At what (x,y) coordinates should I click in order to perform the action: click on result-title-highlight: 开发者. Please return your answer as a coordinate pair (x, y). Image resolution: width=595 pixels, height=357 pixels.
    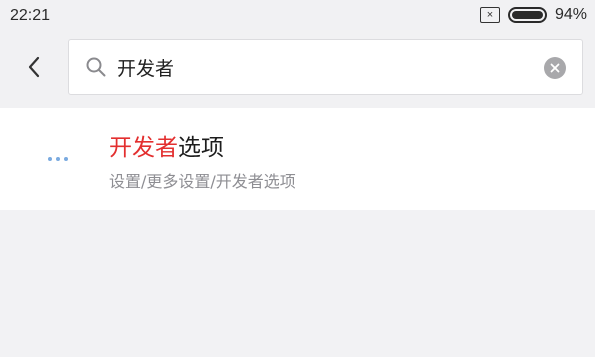
    Looking at the image, I should click on (143, 148).